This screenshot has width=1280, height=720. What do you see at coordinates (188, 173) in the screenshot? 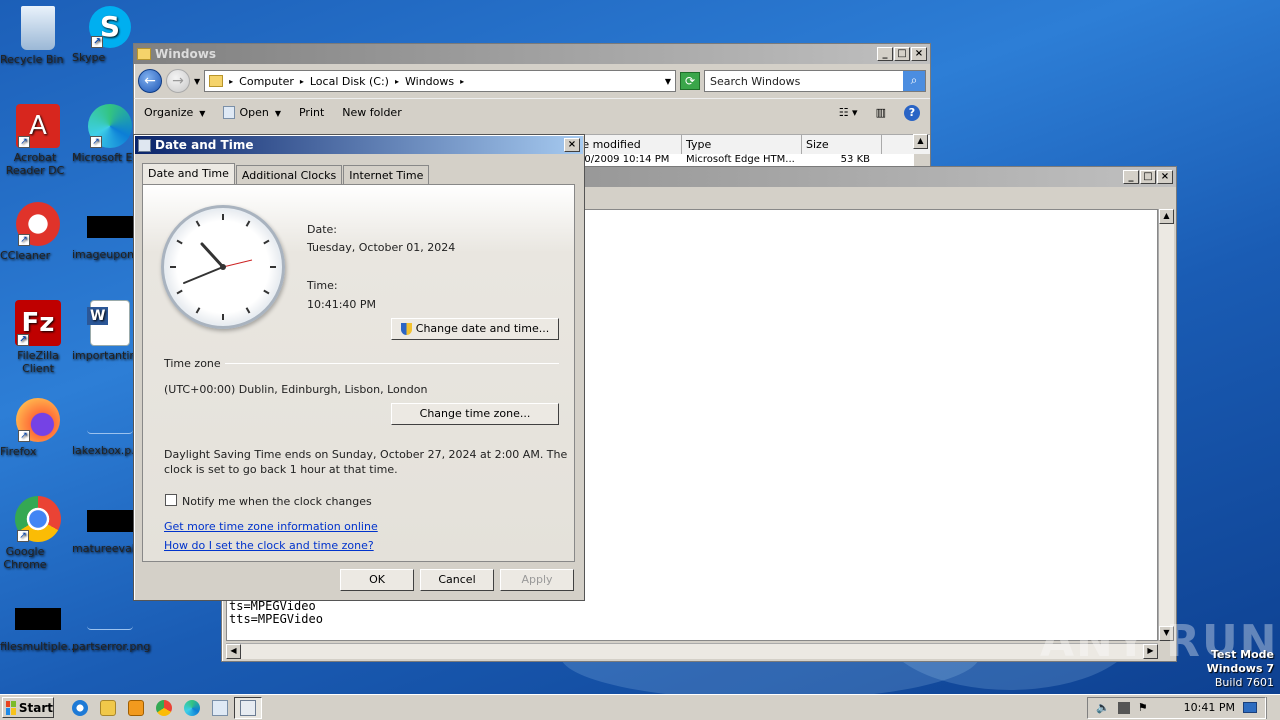
I see `tab-date-and-time: Date and Time` at bounding box center [188, 173].